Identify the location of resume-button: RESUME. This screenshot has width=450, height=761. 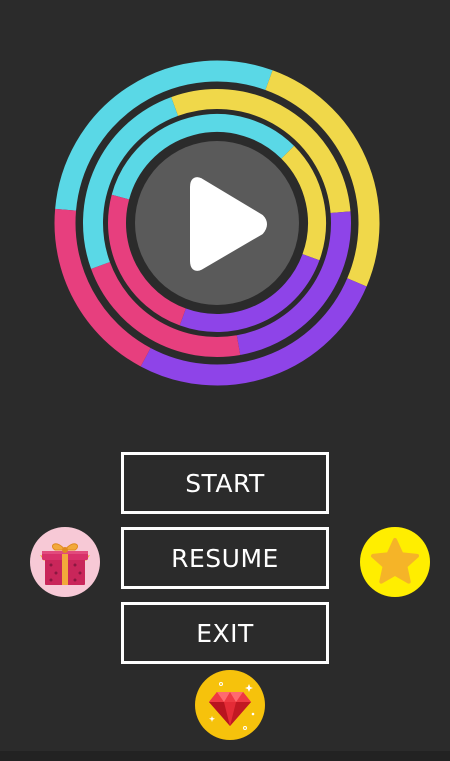
(225, 558).